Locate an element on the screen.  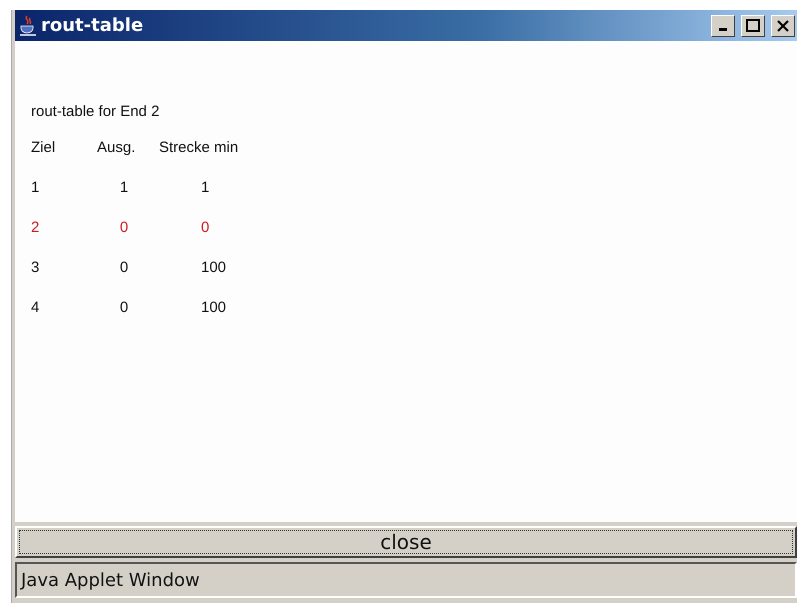
minimize-button is located at coordinates (723, 25).